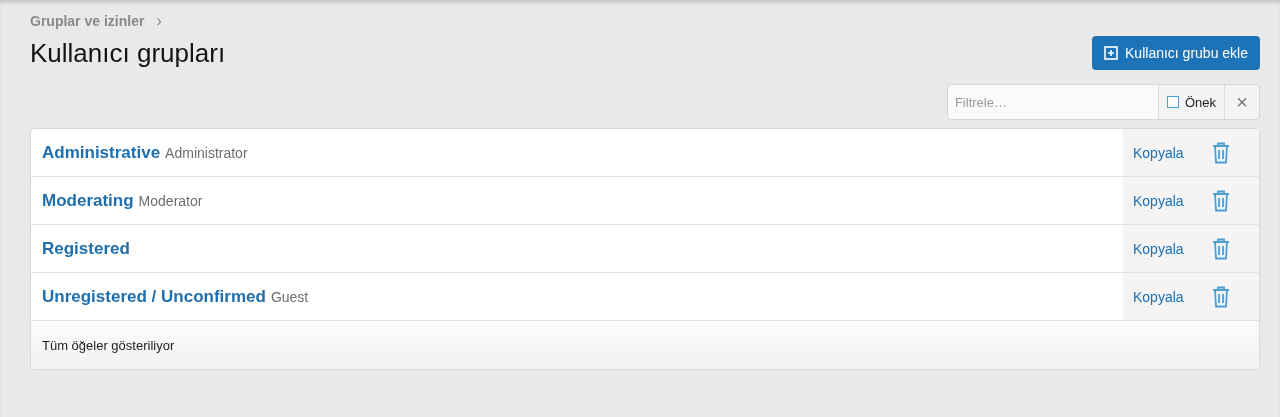  I want to click on group-link: Administrative, so click(101, 152).